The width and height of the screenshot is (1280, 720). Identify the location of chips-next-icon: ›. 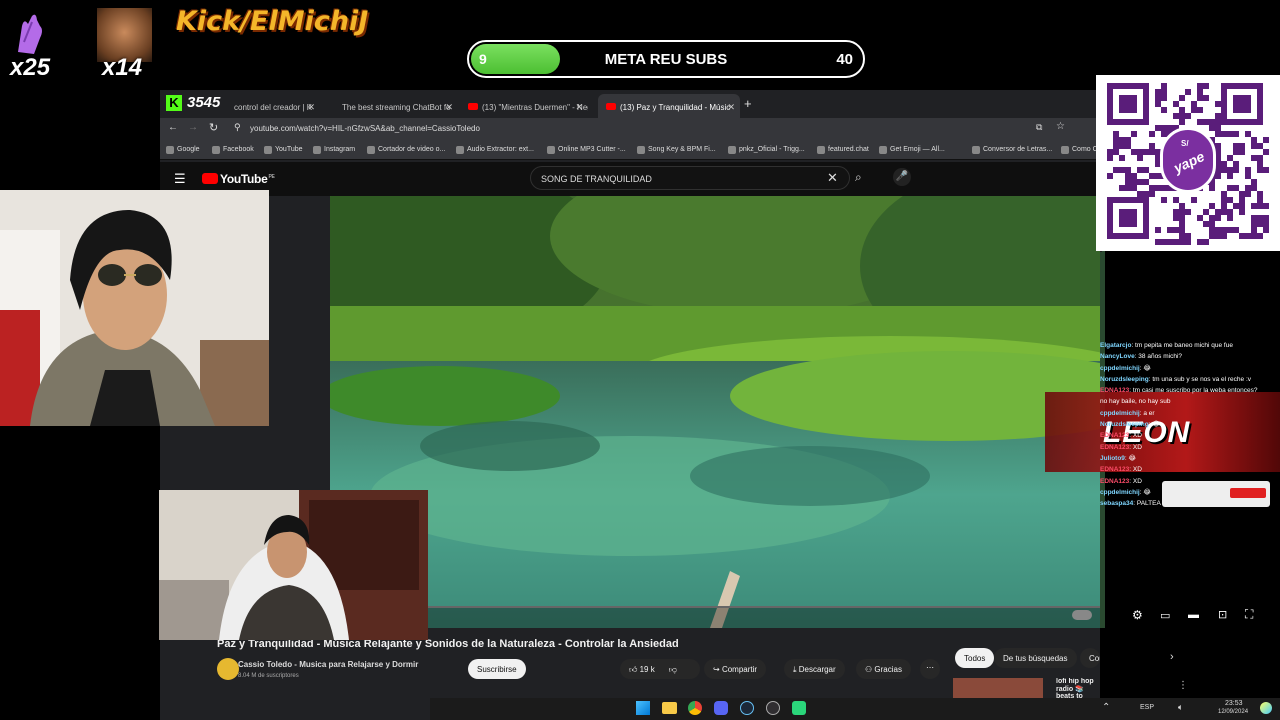
(1172, 657).